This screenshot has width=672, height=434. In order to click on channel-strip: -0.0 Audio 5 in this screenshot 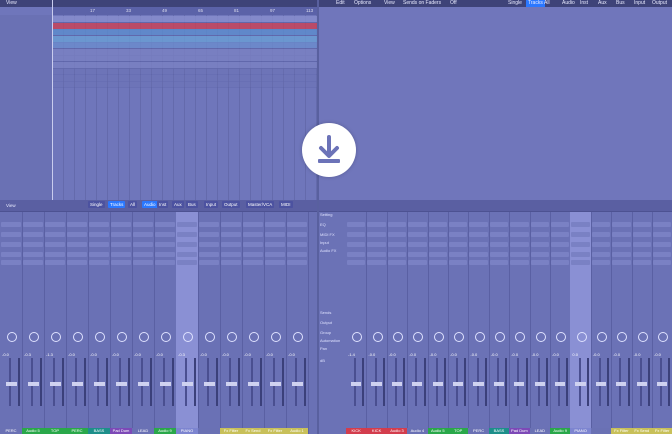, I will do `click(438, 323)`.